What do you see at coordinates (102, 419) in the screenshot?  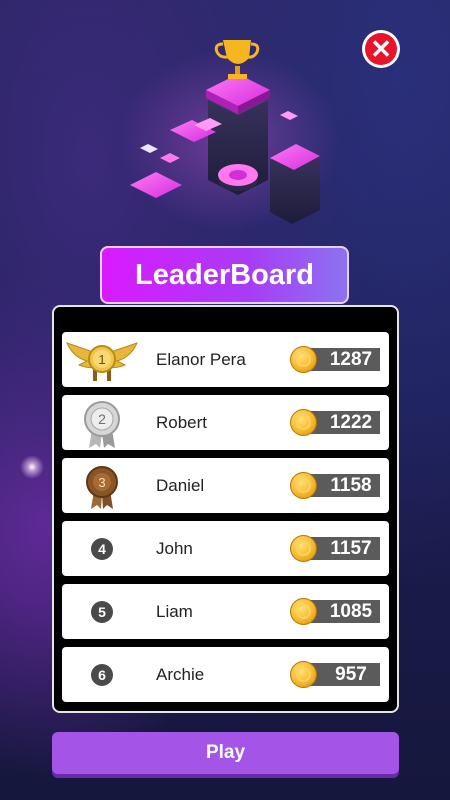 I see `rank-number: 2` at bounding box center [102, 419].